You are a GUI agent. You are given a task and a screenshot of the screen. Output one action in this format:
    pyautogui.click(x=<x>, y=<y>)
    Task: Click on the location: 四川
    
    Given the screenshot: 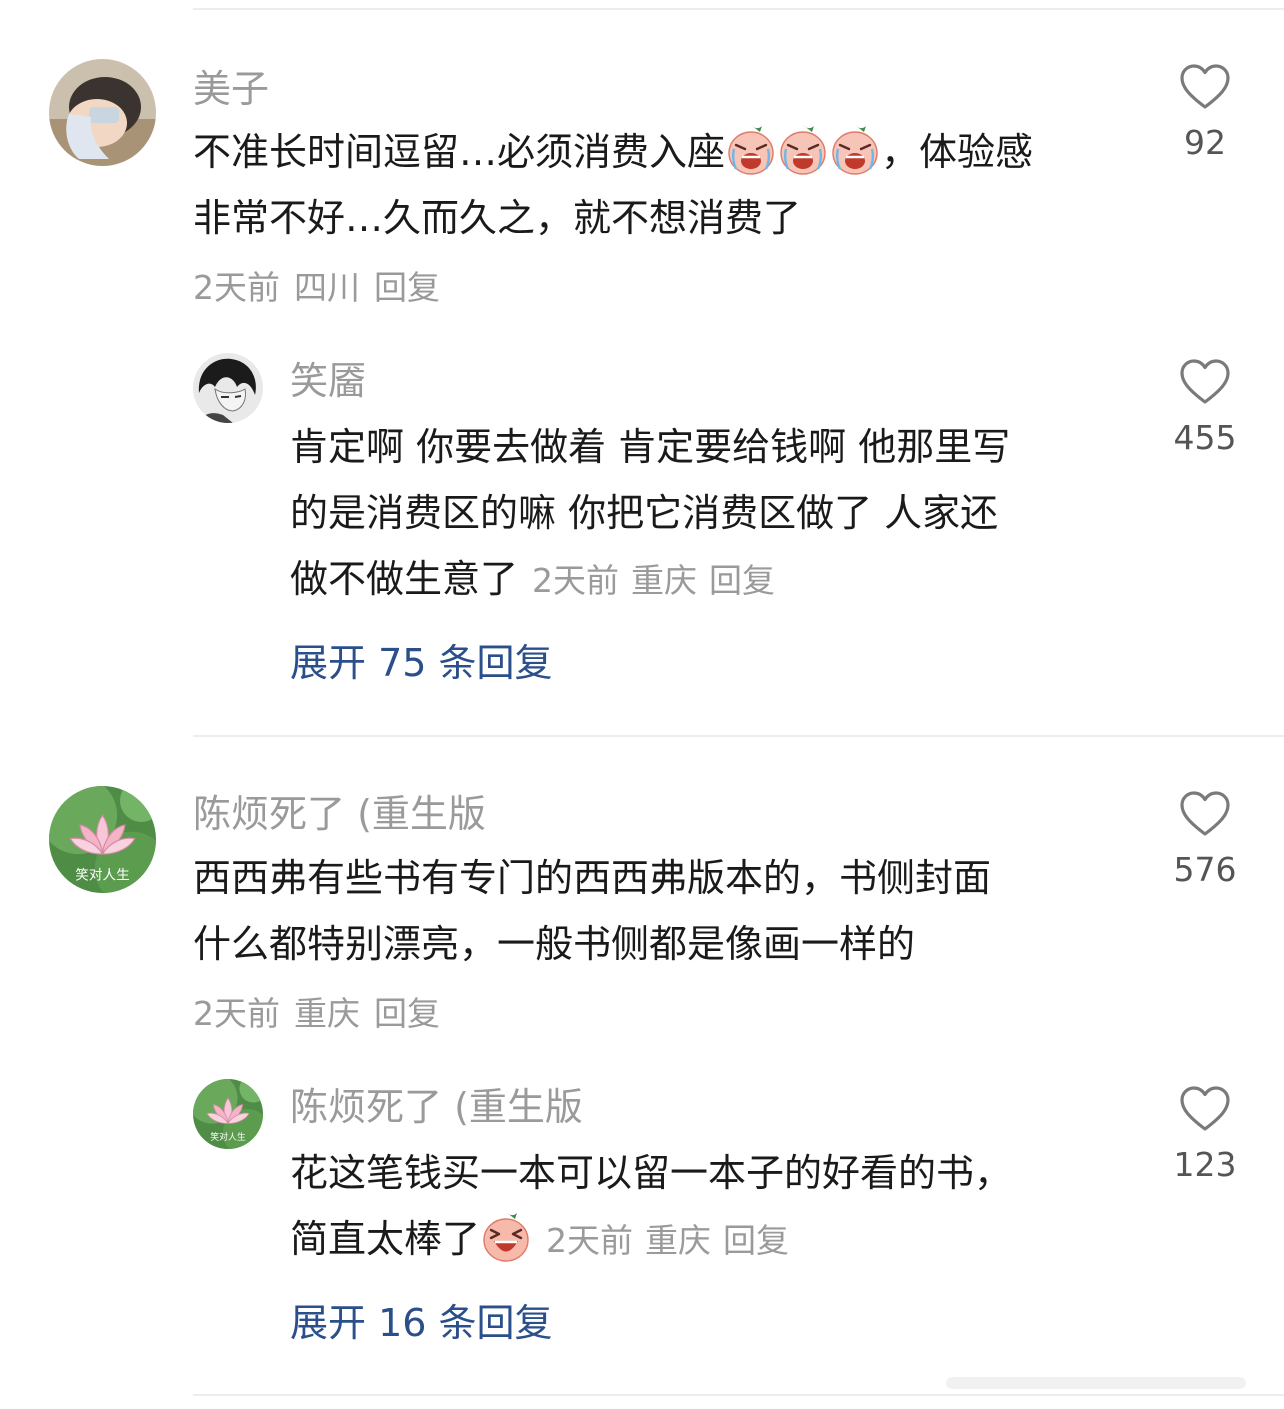 What is the action you would take?
    pyautogui.click(x=327, y=287)
    